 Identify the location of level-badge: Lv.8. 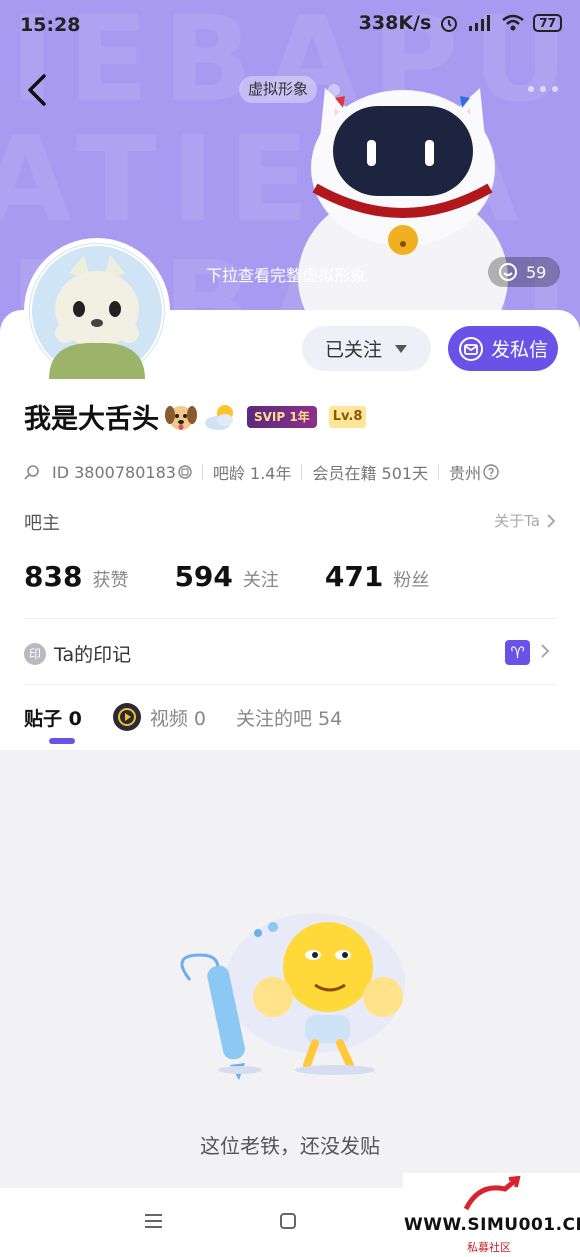
(347, 416).